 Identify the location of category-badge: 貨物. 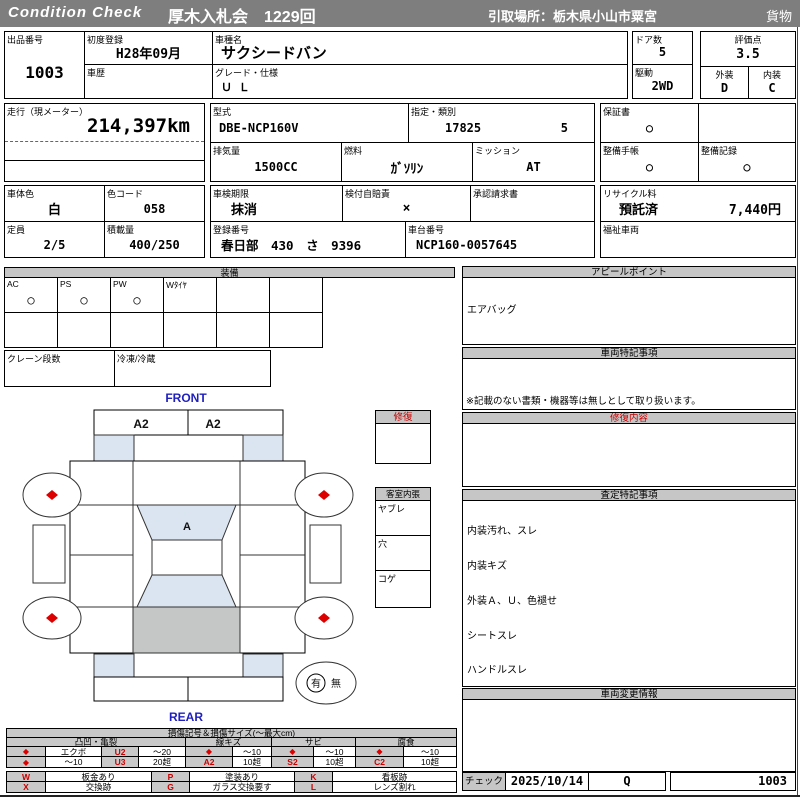
(778, 16).